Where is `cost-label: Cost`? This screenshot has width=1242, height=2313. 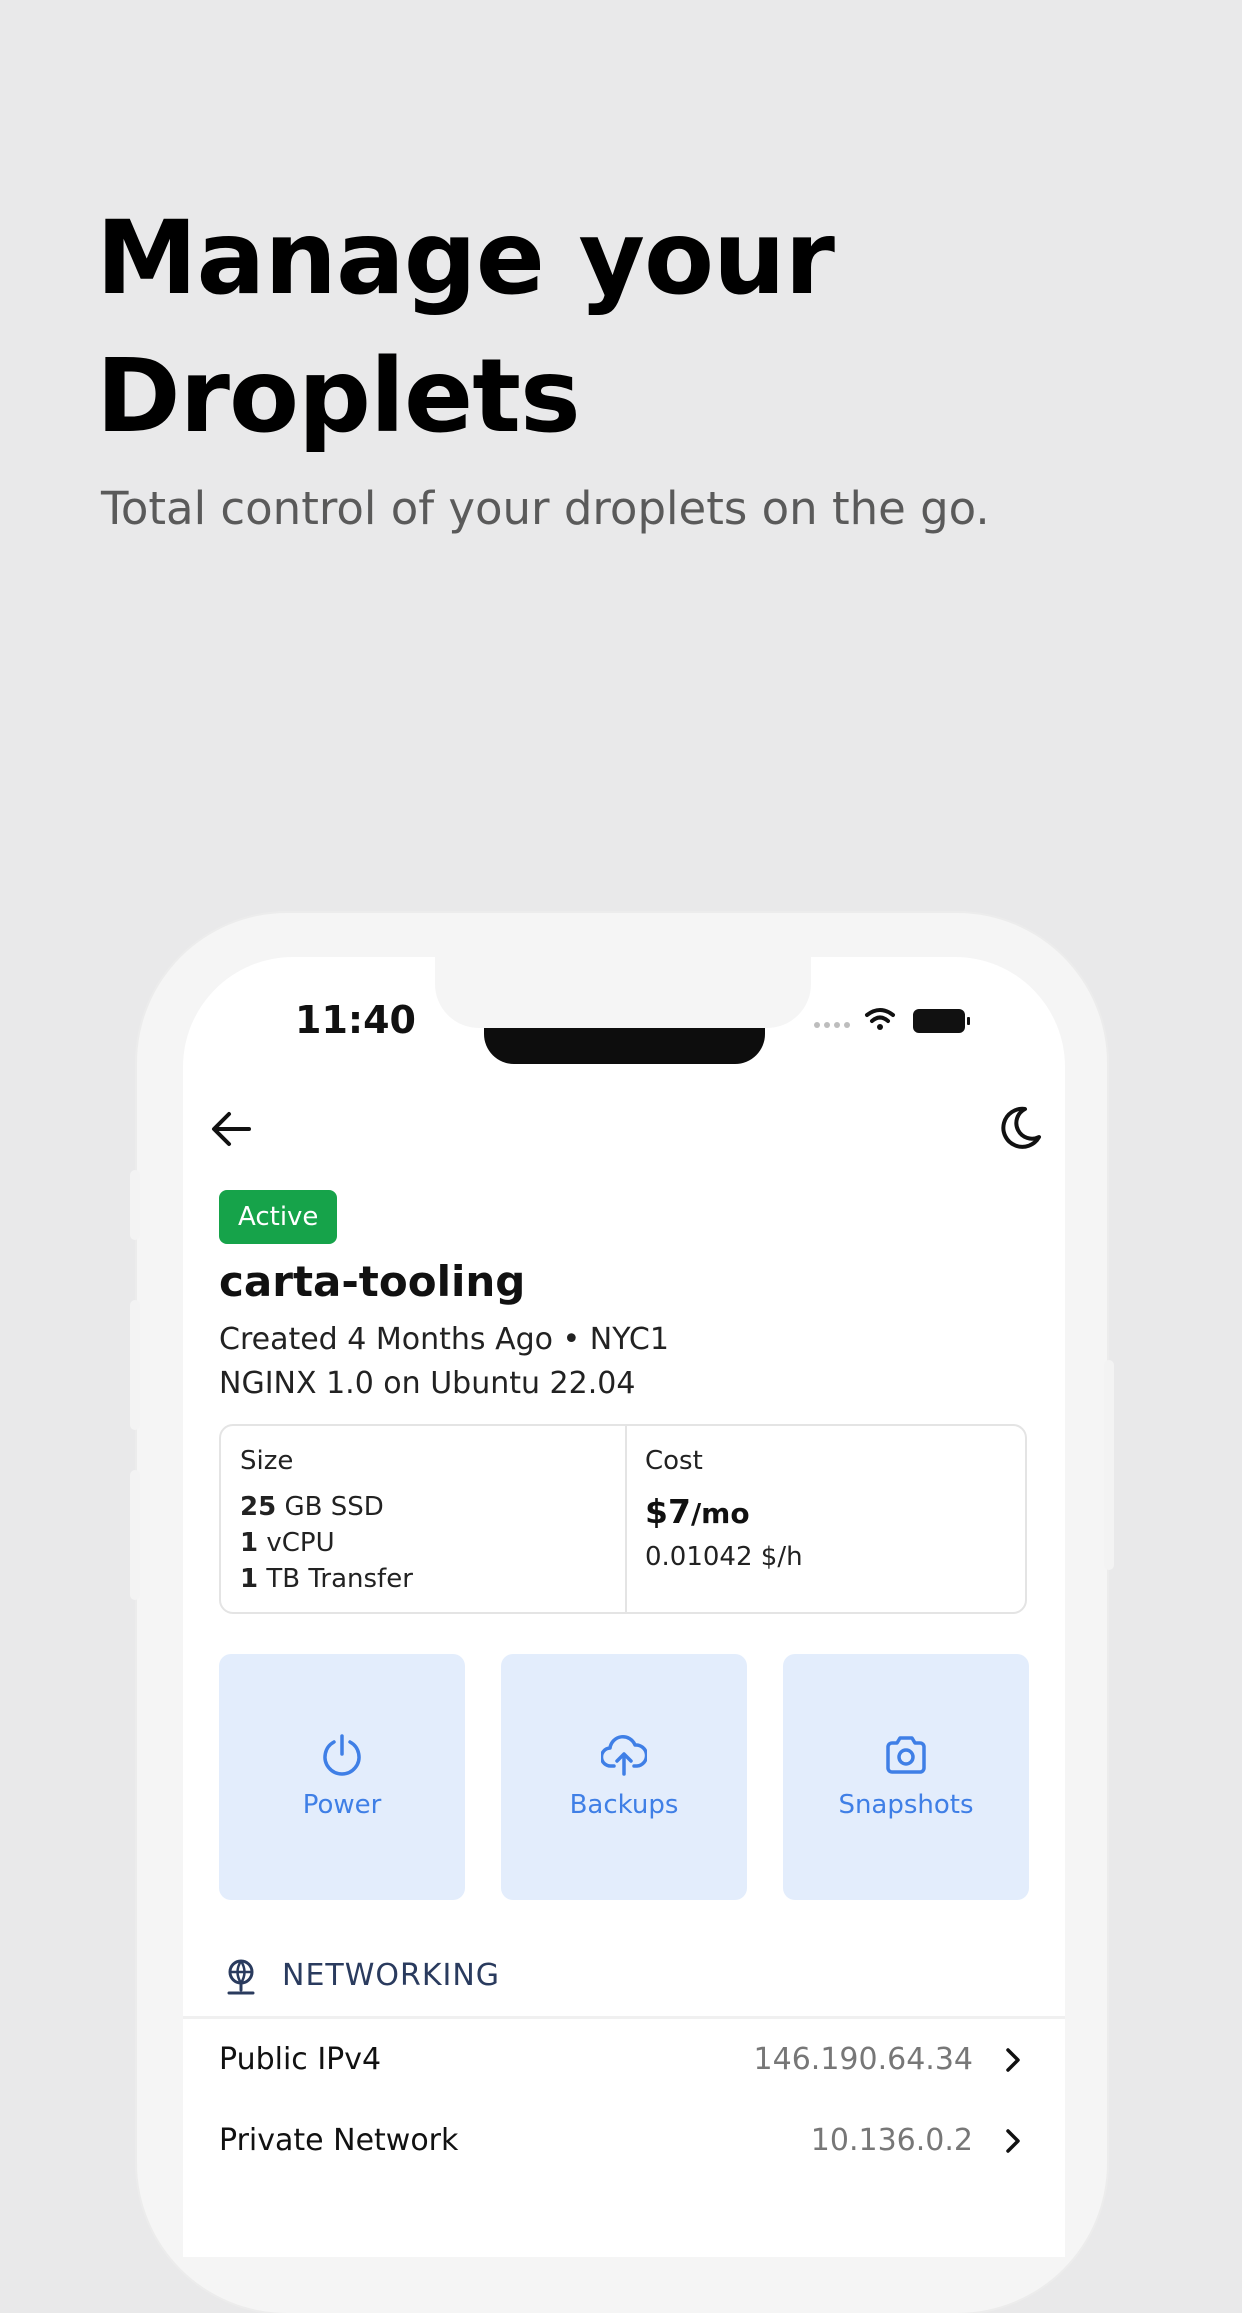 cost-label: Cost is located at coordinates (674, 1461).